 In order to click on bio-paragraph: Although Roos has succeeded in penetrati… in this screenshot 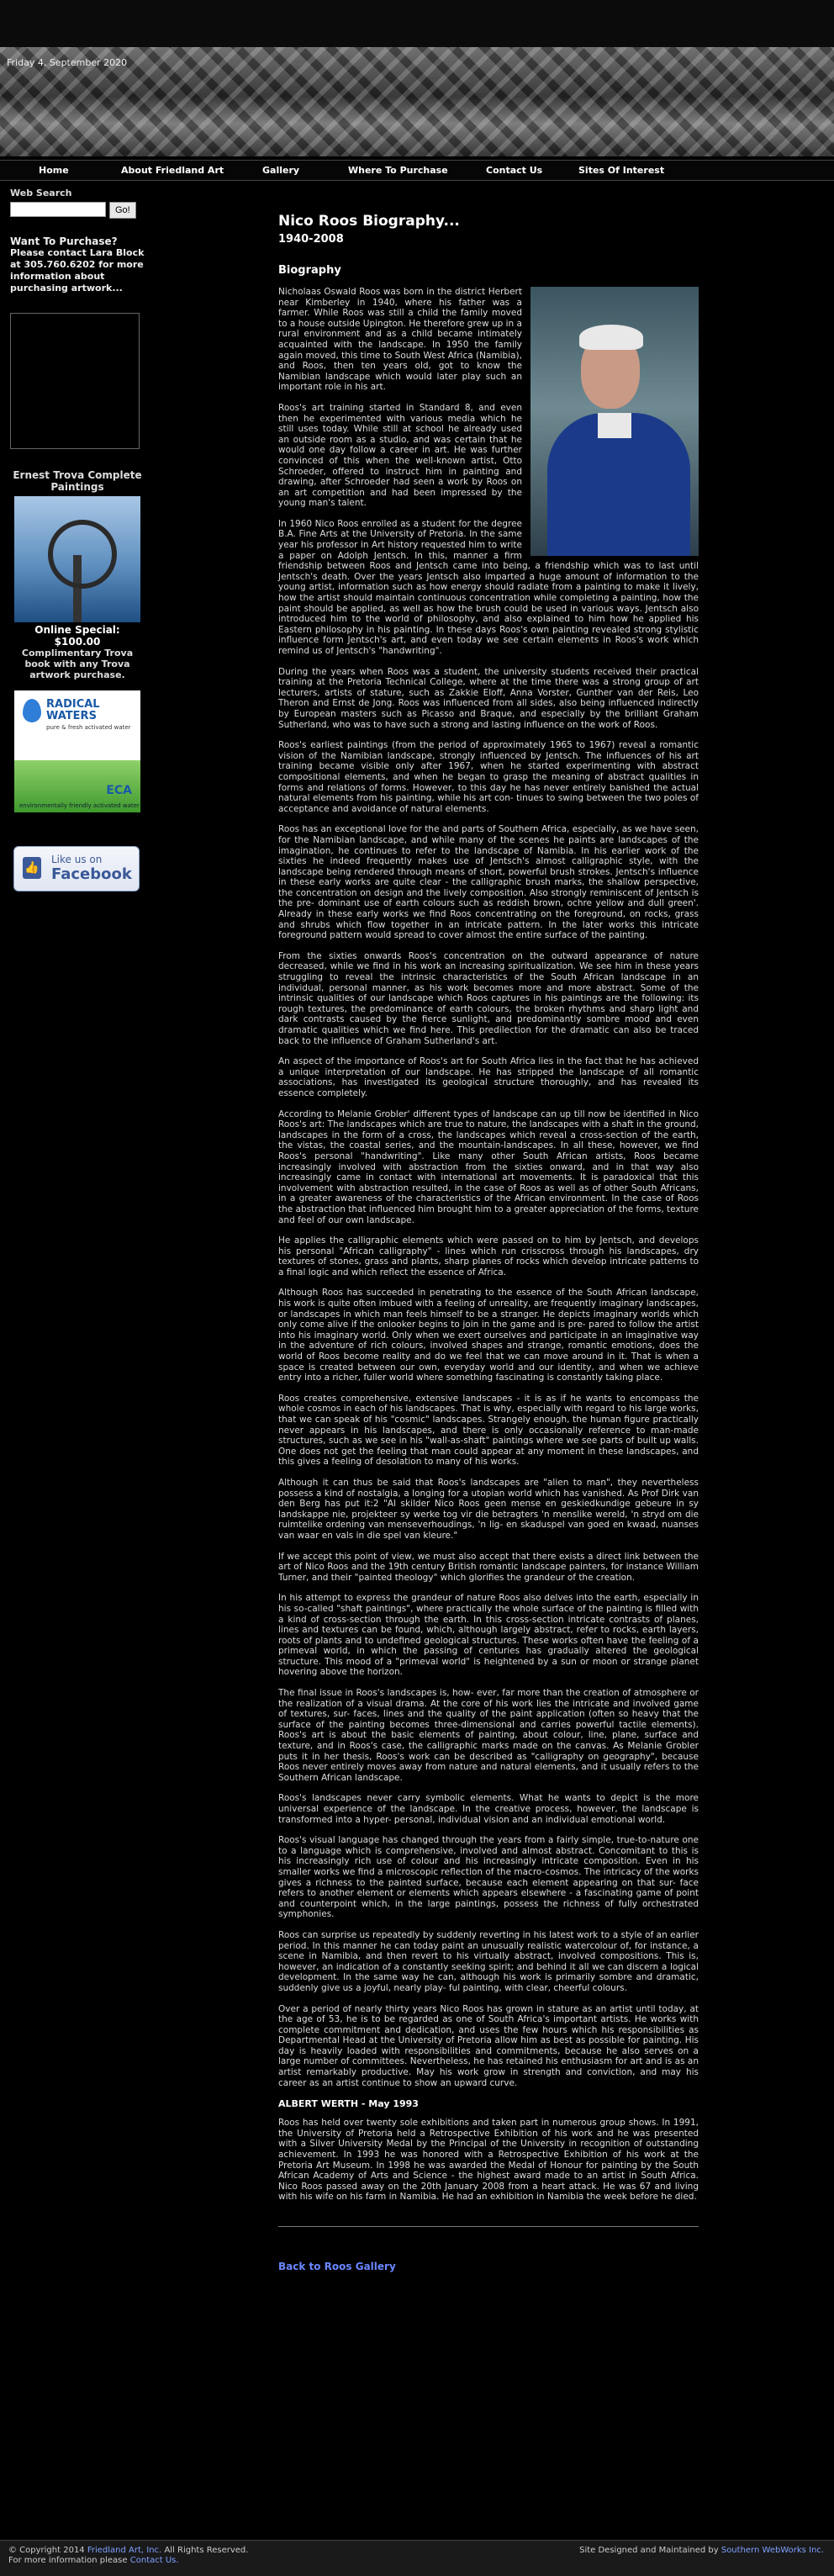, I will do `click(488, 1335)`.